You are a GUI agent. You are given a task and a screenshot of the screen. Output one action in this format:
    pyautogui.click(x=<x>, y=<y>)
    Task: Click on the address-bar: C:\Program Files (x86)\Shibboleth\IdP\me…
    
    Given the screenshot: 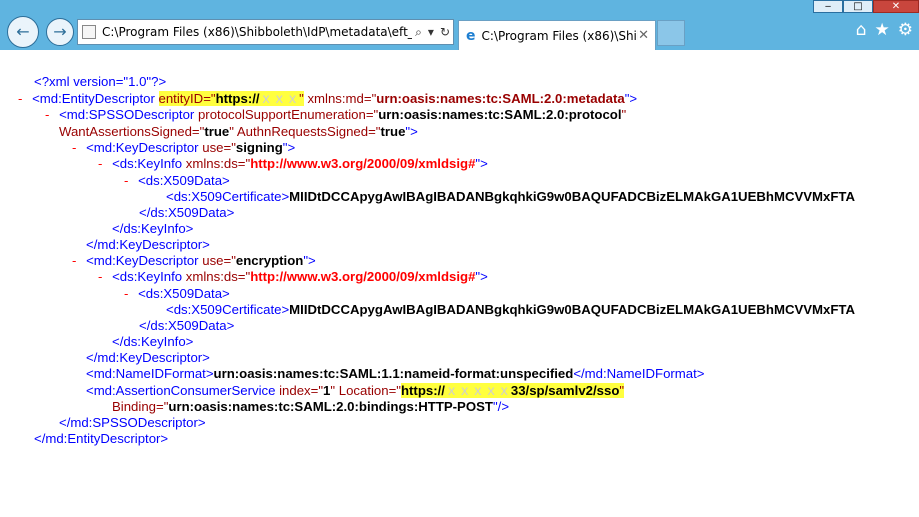 What is the action you would take?
    pyautogui.click(x=265, y=32)
    